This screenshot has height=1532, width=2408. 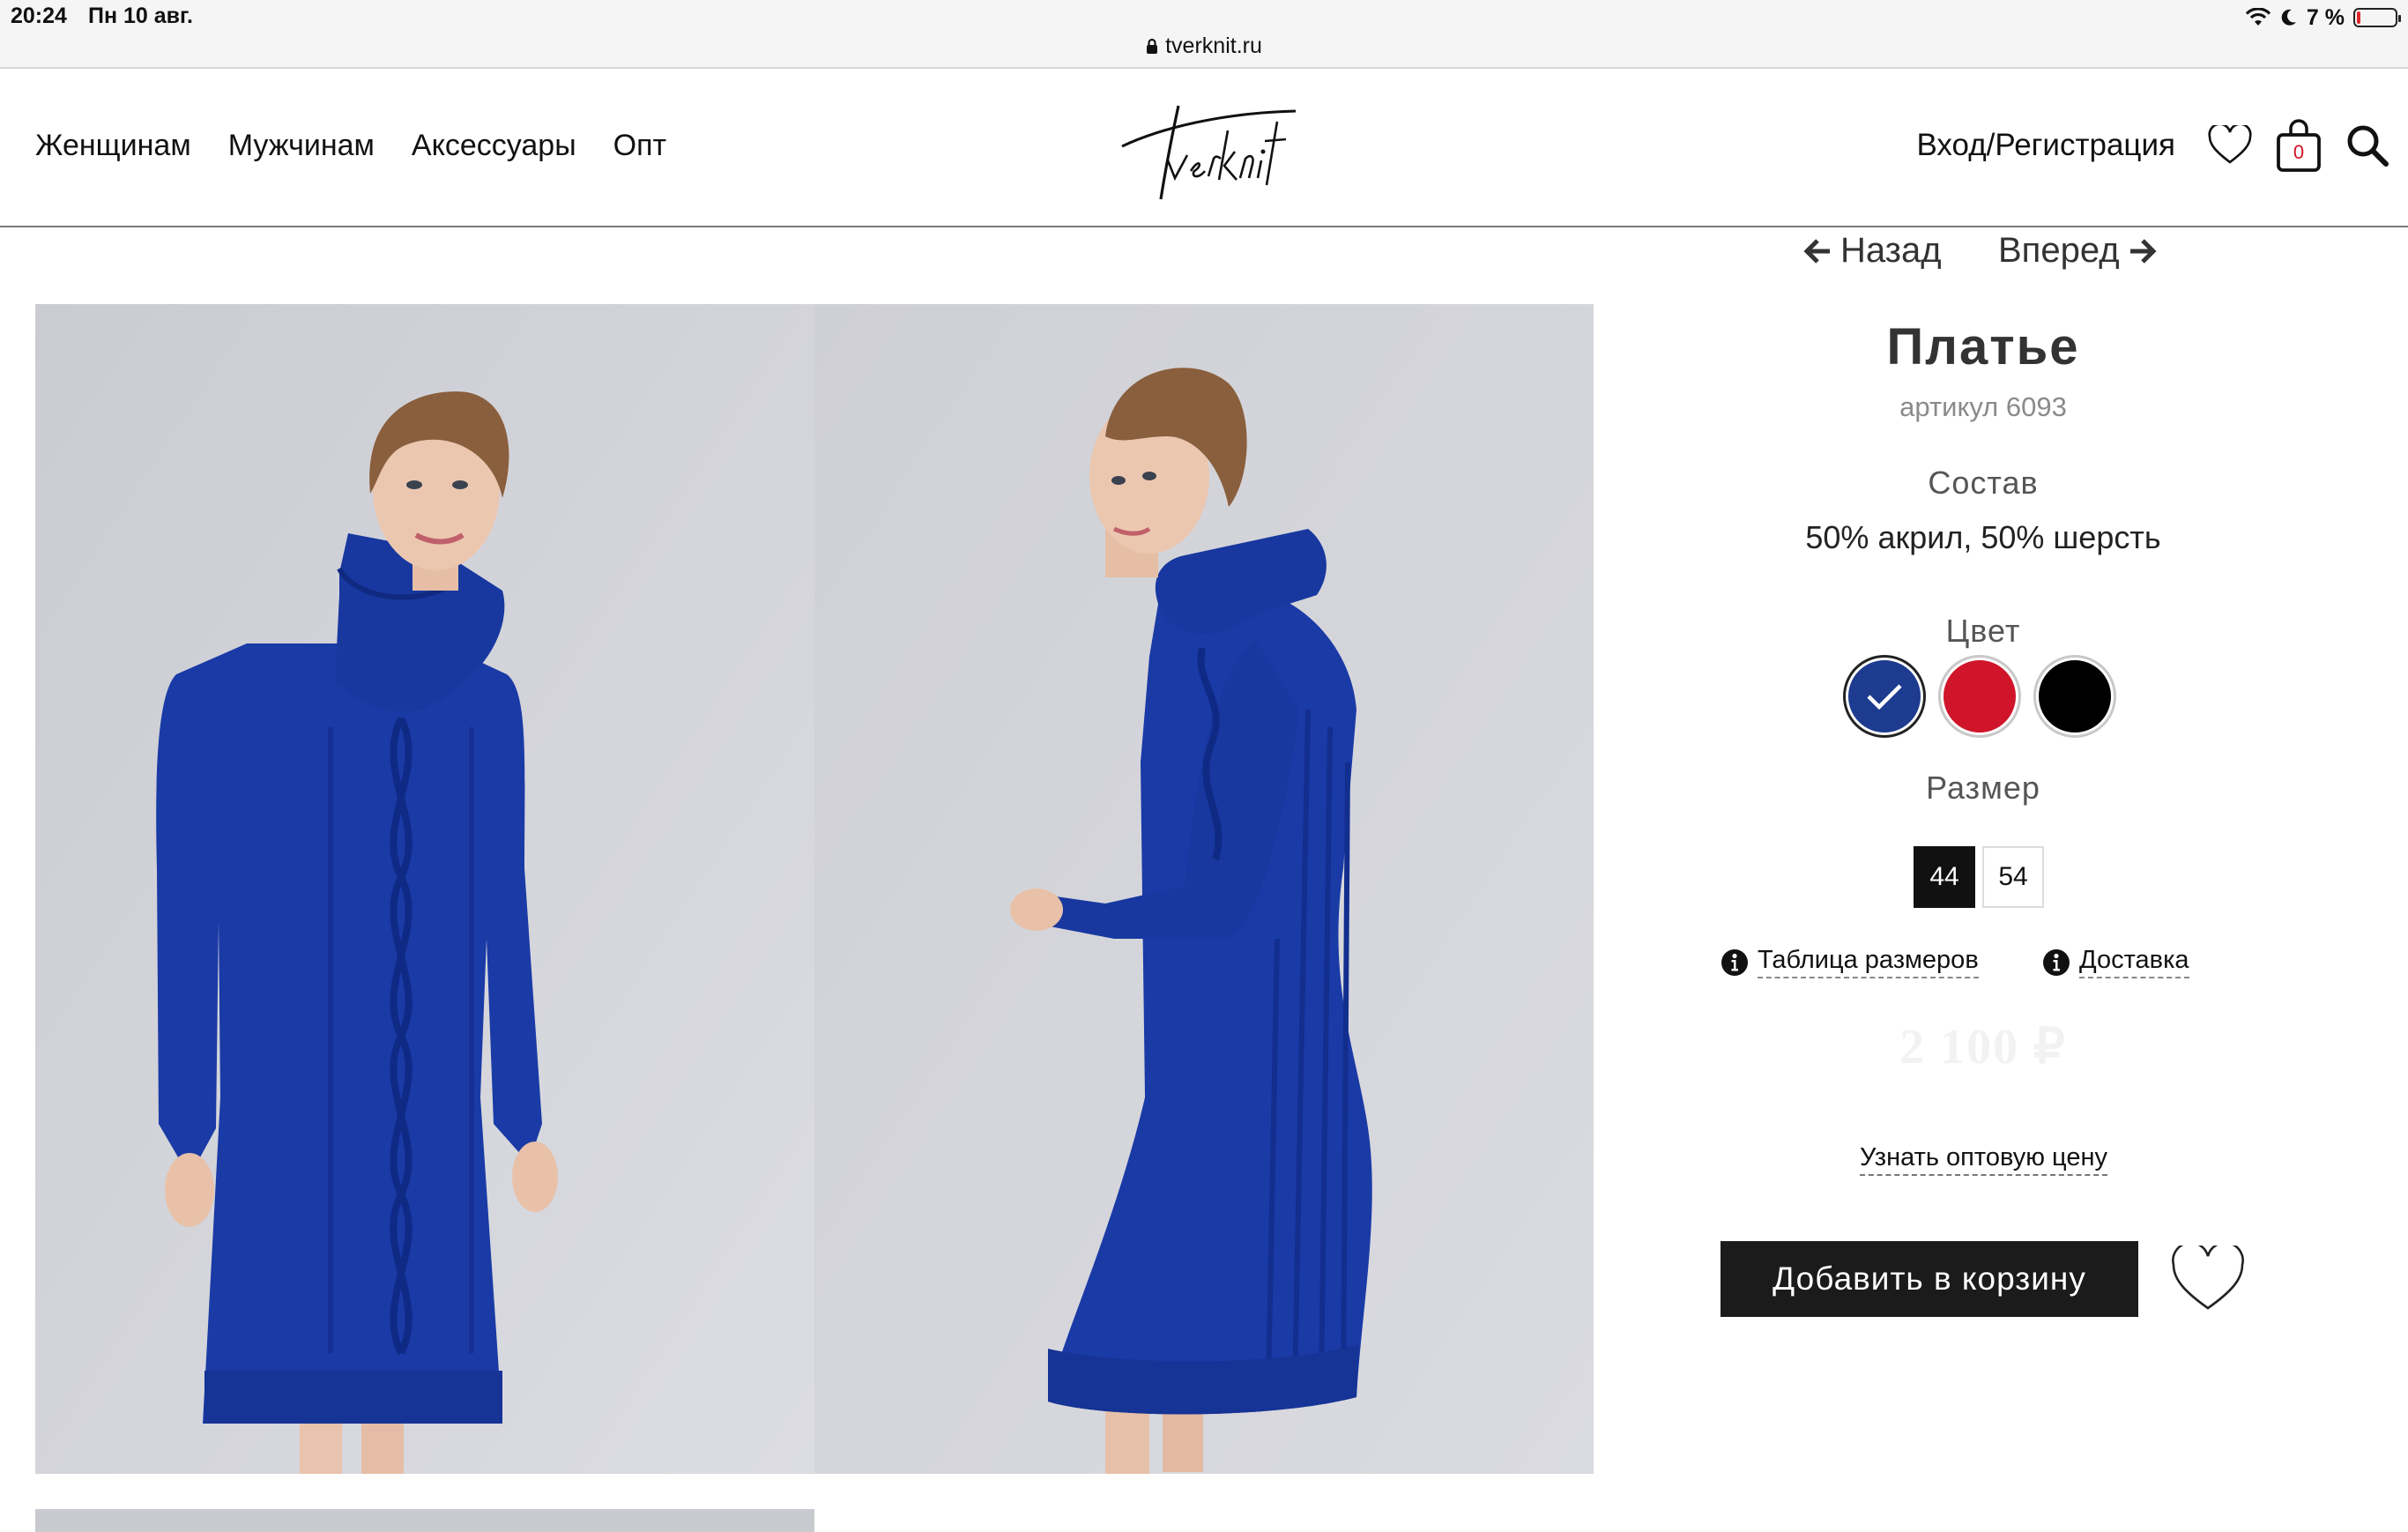 I want to click on prev-product-link: Назад, so click(x=1873, y=251).